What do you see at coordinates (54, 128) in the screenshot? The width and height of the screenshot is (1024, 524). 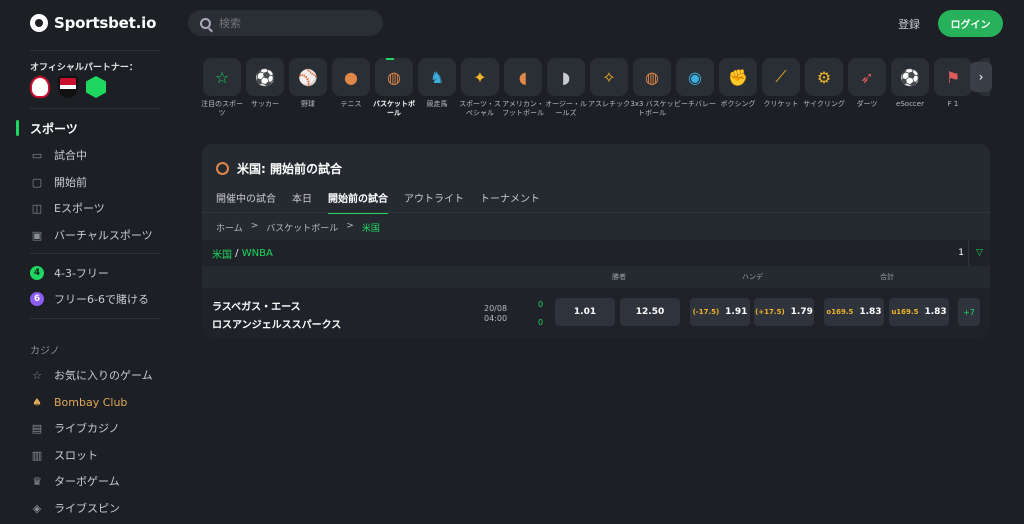 I see `sidebar-item-sports: スポーツ` at bounding box center [54, 128].